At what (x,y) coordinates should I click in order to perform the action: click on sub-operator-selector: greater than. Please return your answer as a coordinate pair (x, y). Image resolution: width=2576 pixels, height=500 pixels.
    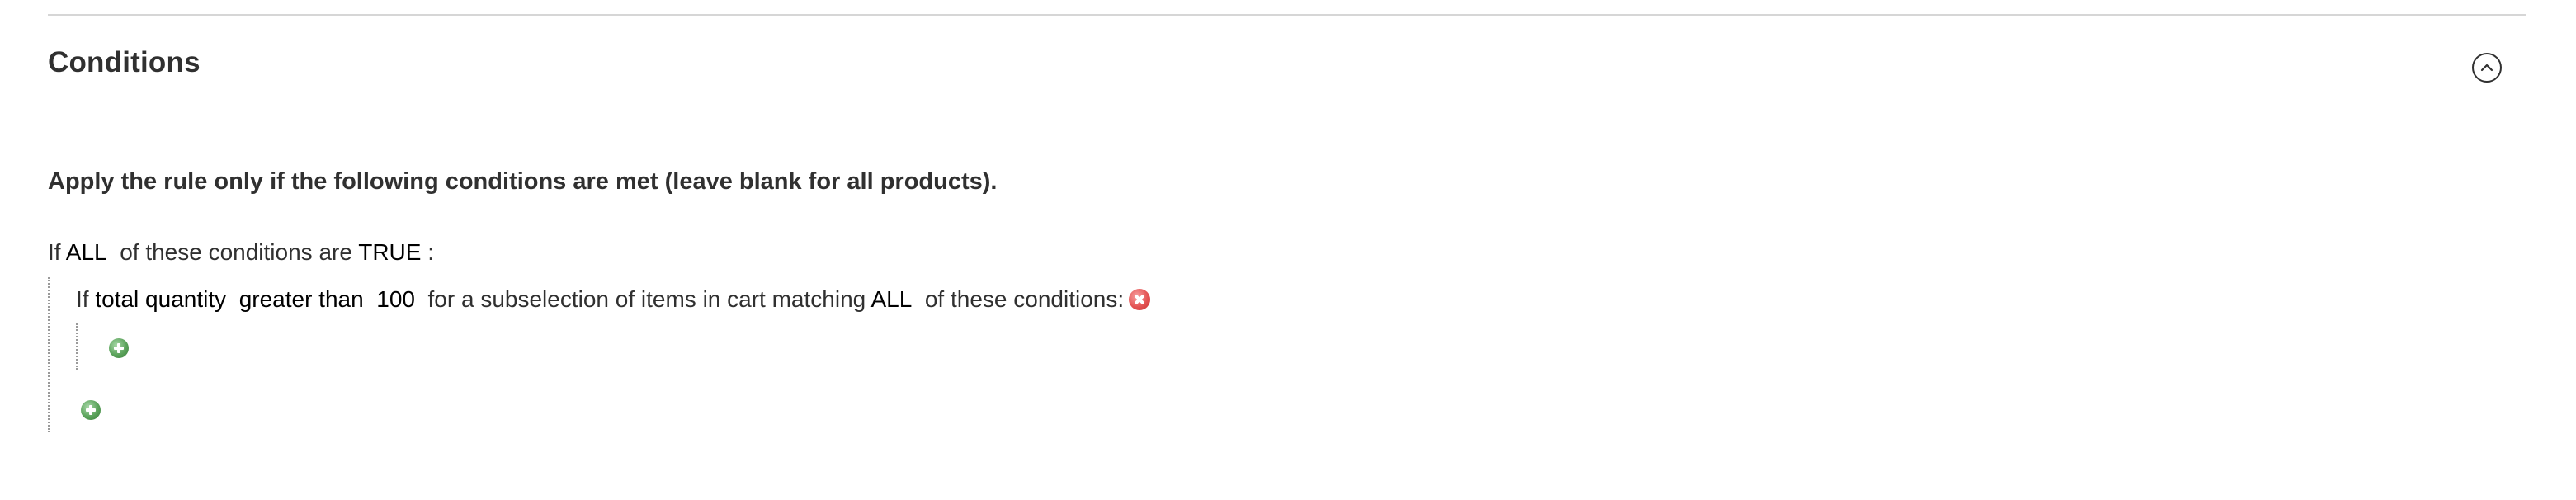
    Looking at the image, I should click on (301, 299).